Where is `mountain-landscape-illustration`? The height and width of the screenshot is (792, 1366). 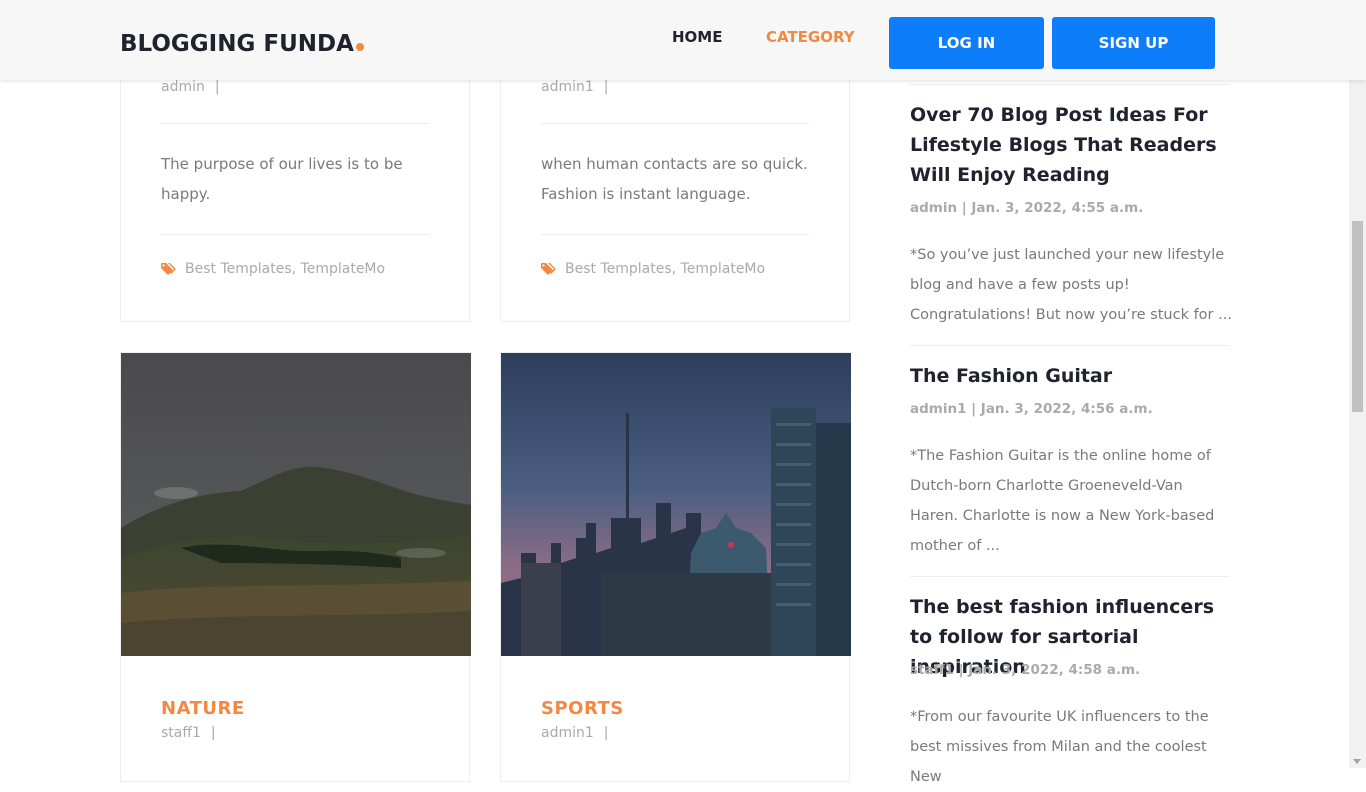 mountain-landscape-illustration is located at coordinates (296, 504).